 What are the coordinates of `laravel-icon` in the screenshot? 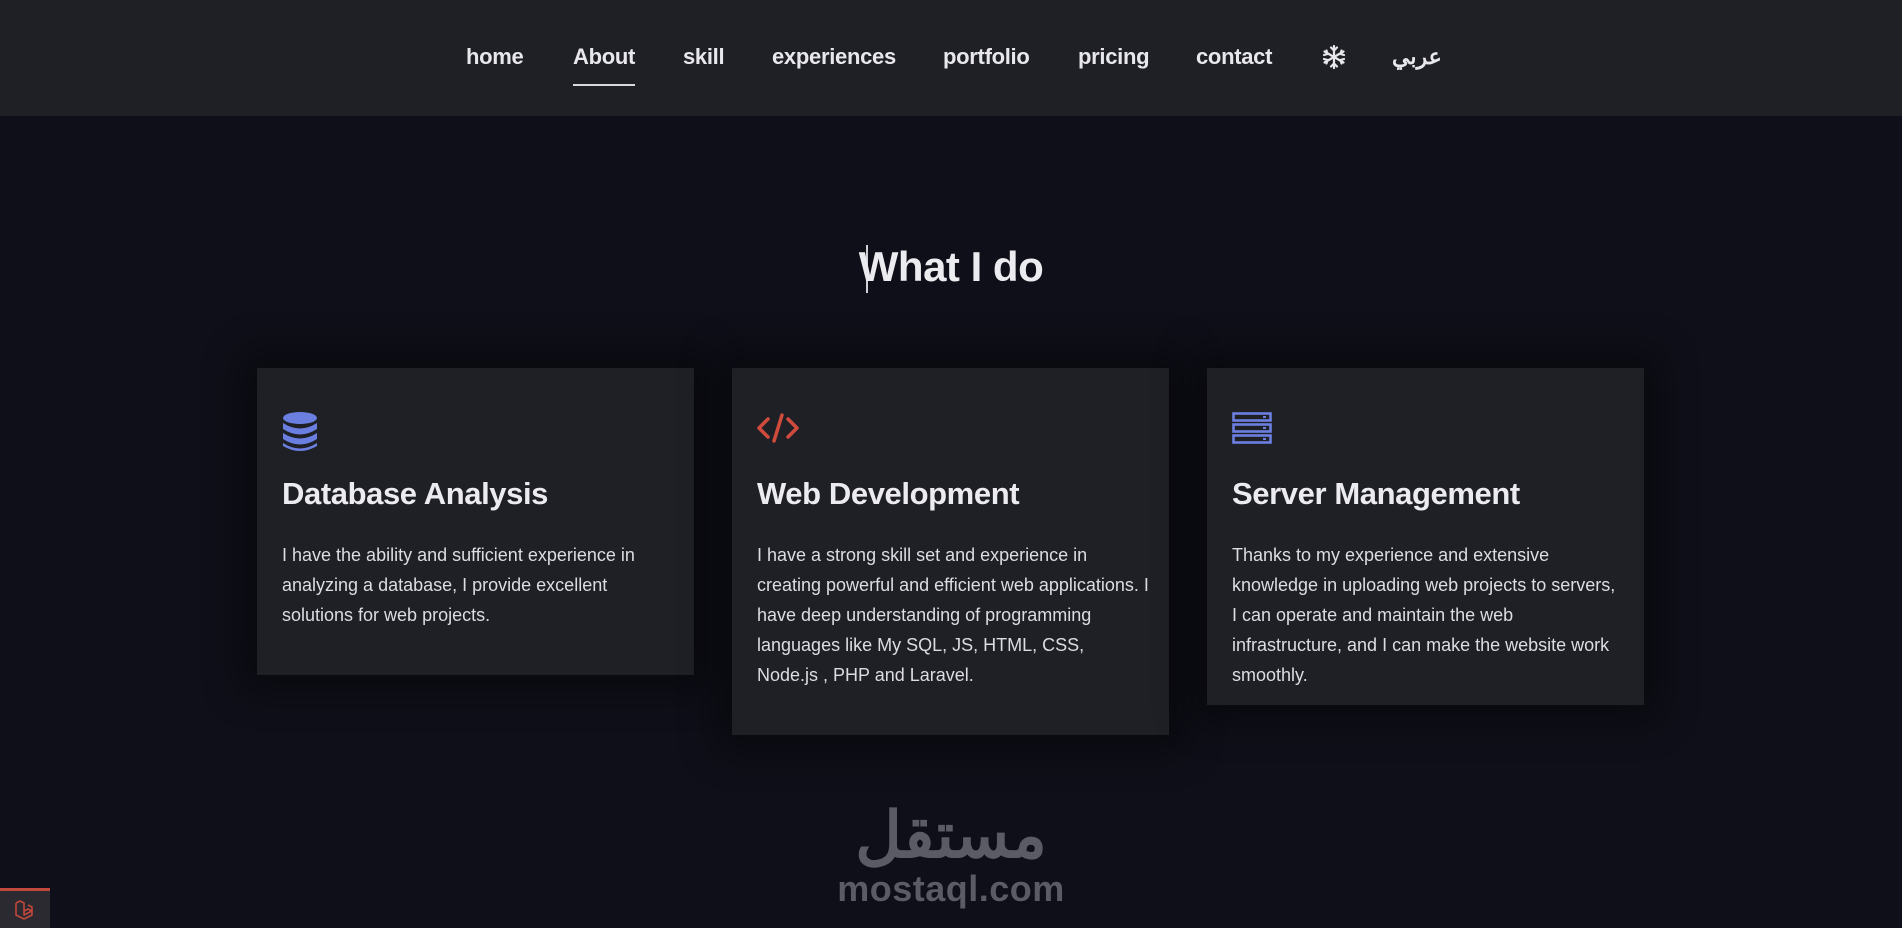 It's located at (25, 912).